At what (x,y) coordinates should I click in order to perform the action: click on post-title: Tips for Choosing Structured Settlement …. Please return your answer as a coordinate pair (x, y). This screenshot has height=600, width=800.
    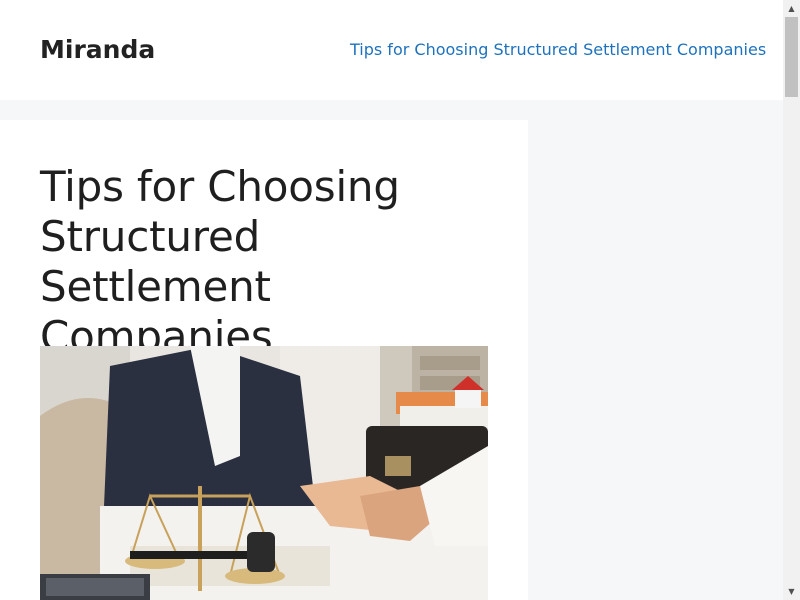
    Looking at the image, I should click on (220, 261).